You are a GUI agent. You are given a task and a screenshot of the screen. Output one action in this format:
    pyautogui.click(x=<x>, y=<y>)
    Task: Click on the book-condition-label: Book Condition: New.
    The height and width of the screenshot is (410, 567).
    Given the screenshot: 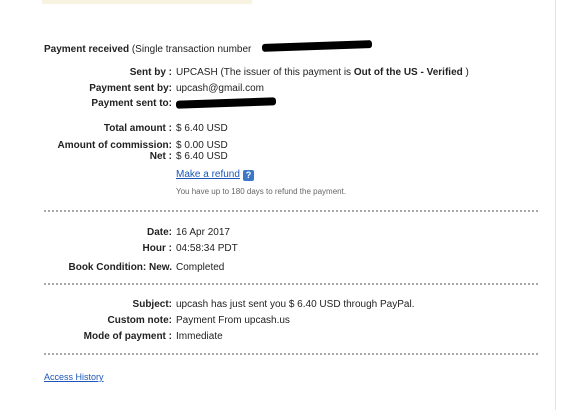 What is the action you would take?
    pyautogui.click(x=120, y=267)
    